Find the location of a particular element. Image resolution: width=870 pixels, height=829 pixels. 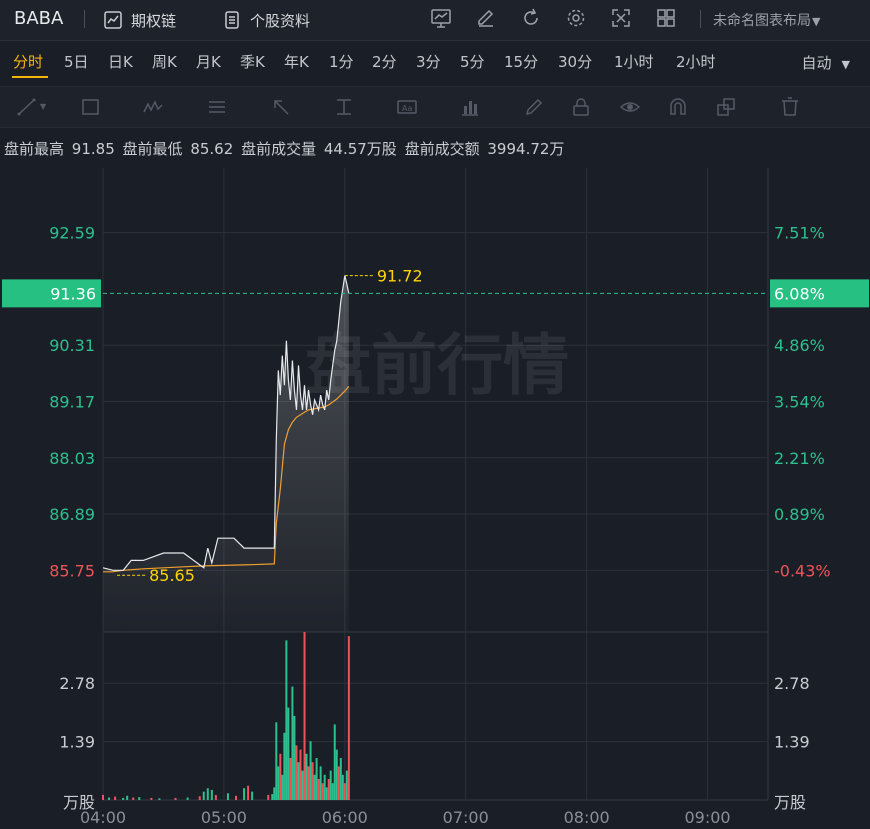

volume-bars is located at coordinates (226, 716).